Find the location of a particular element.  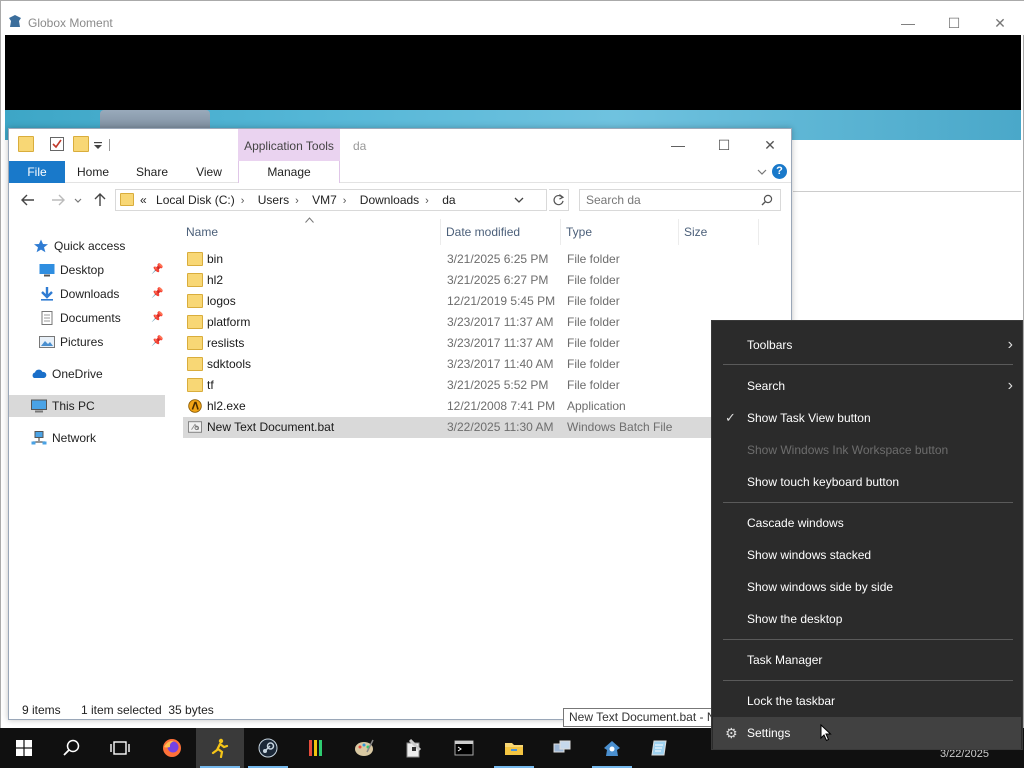

menu-item-search: Search › is located at coordinates (867, 386).